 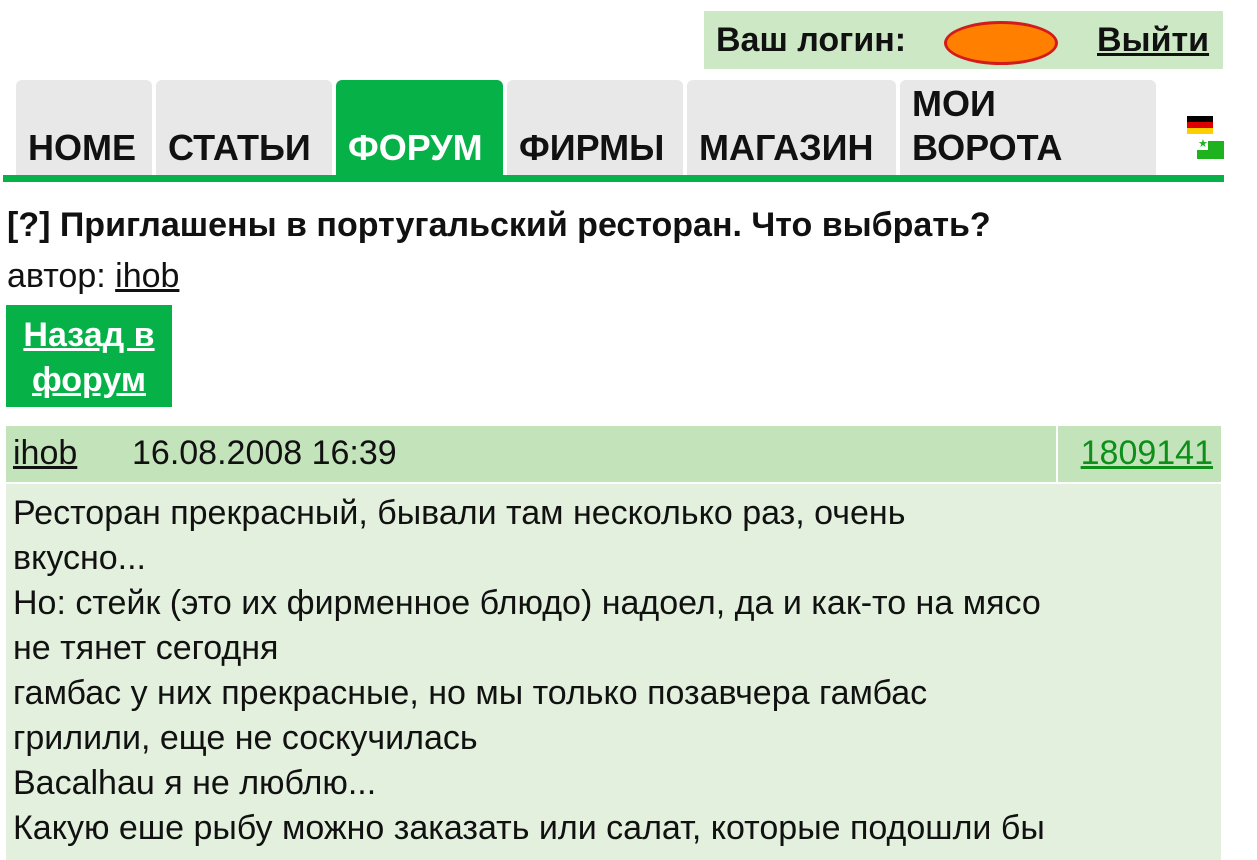 I want to click on author-prefix: автор:, so click(x=56, y=276).